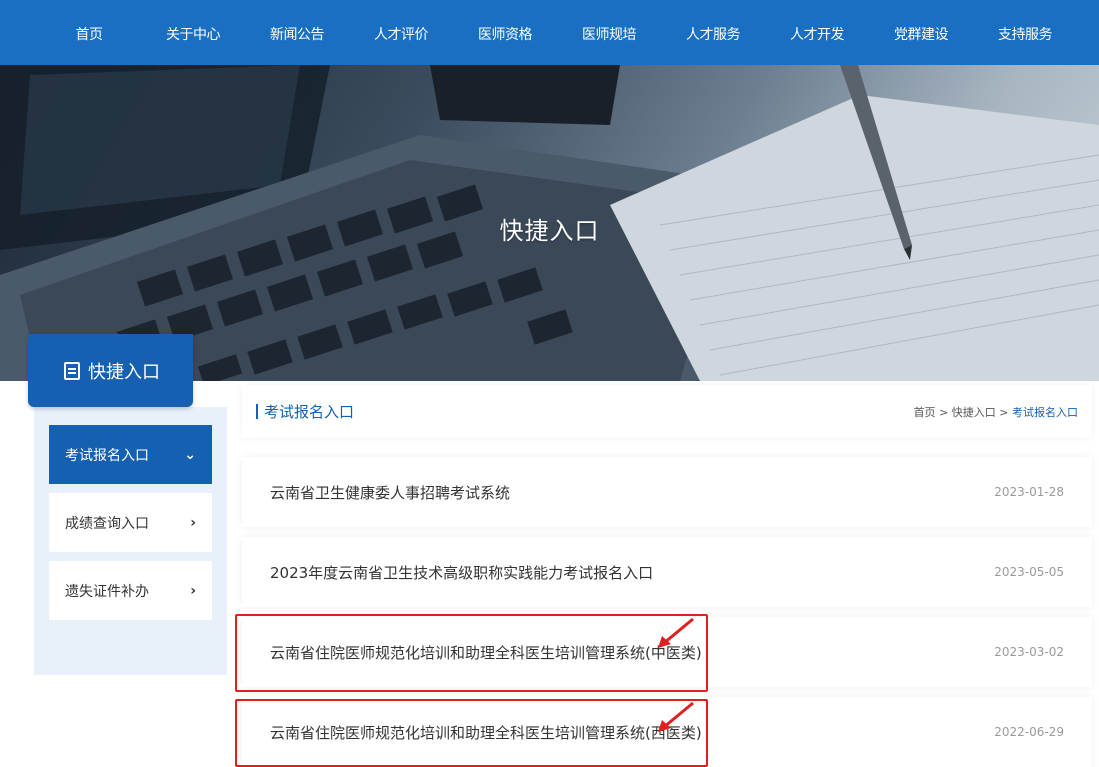 This screenshot has width=1099, height=767. What do you see at coordinates (107, 523) in the screenshot?
I see `sidebar-item-label: 成绩查询入口` at bounding box center [107, 523].